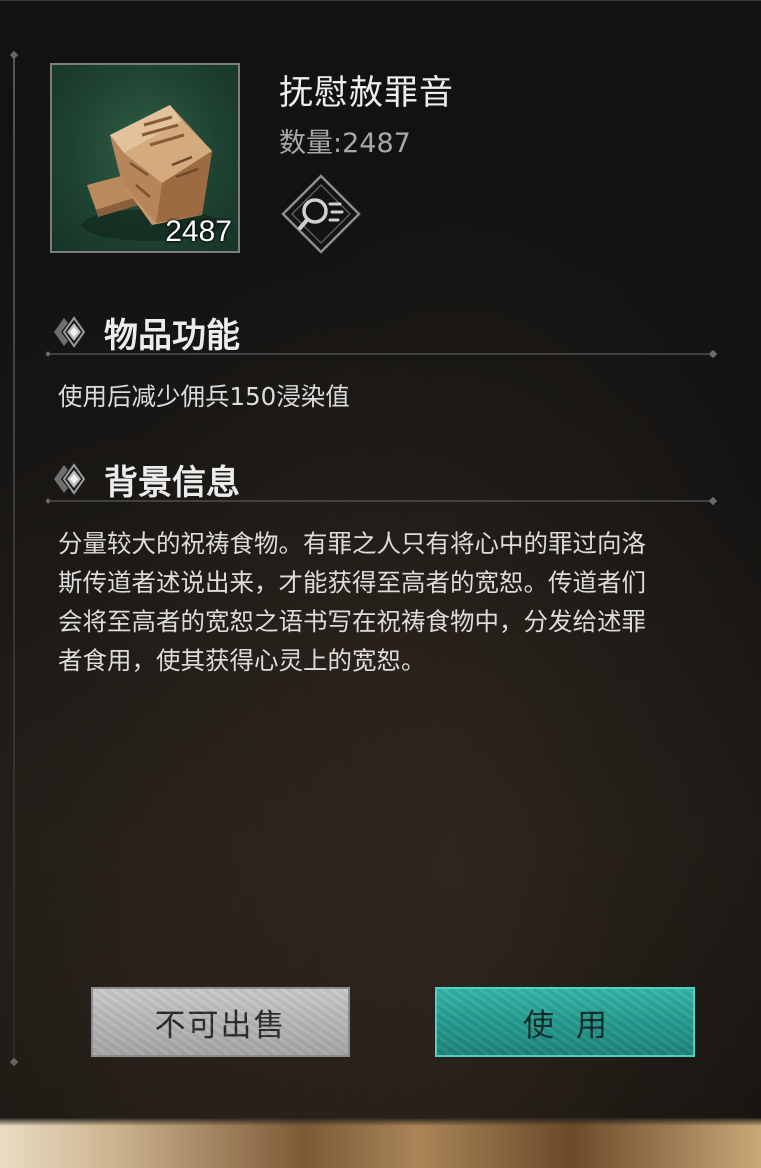 The image size is (761, 1168). Describe the element at coordinates (366, 93) in the screenshot. I see `item-name: 抚慰赦罪音` at that location.